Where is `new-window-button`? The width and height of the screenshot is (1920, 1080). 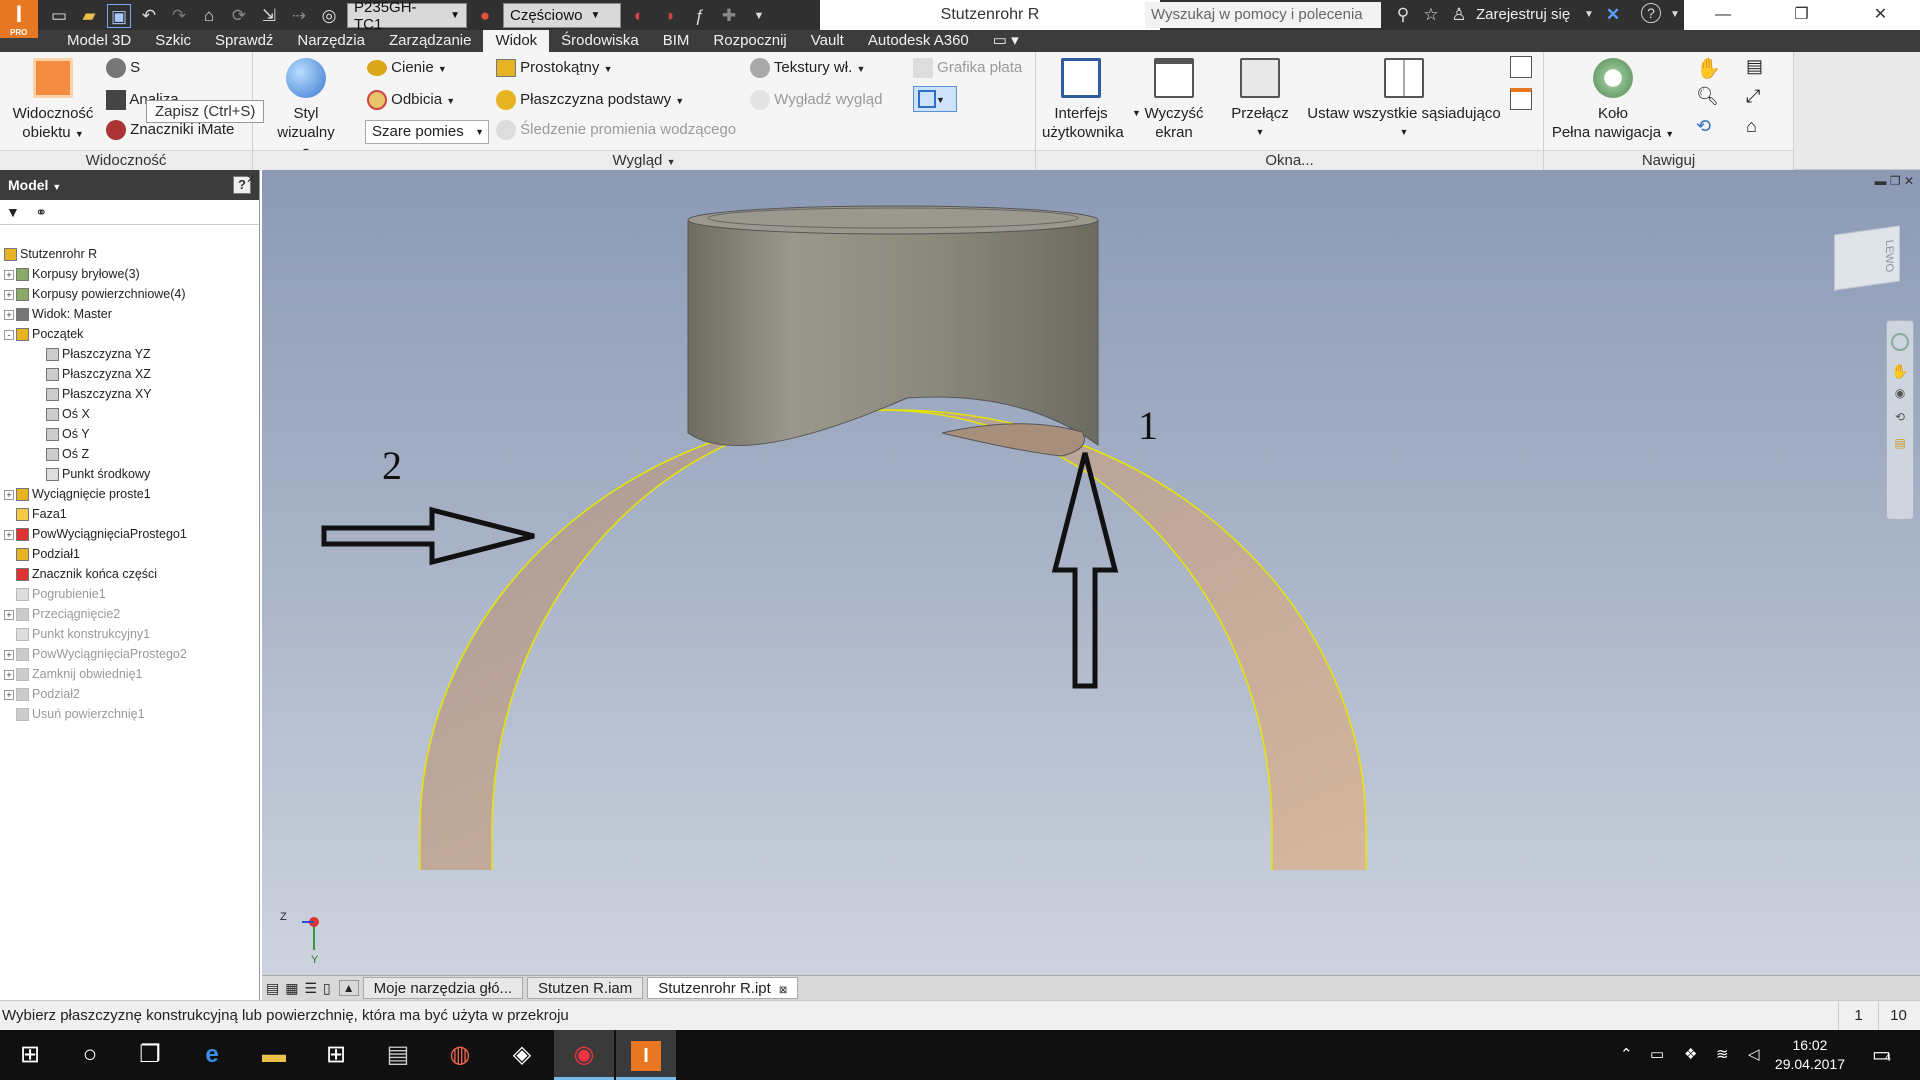 new-window-button is located at coordinates (1521, 99).